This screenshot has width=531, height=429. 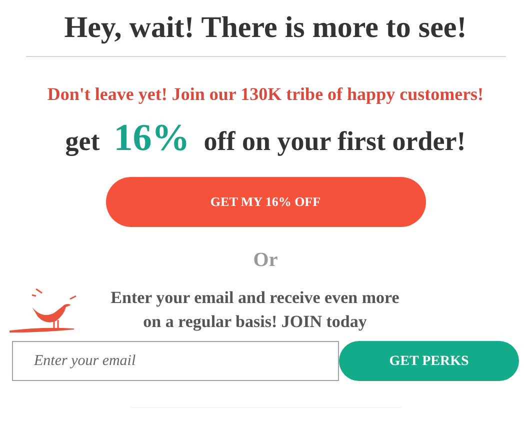 I want to click on discount-text: 16%, so click(x=152, y=138).